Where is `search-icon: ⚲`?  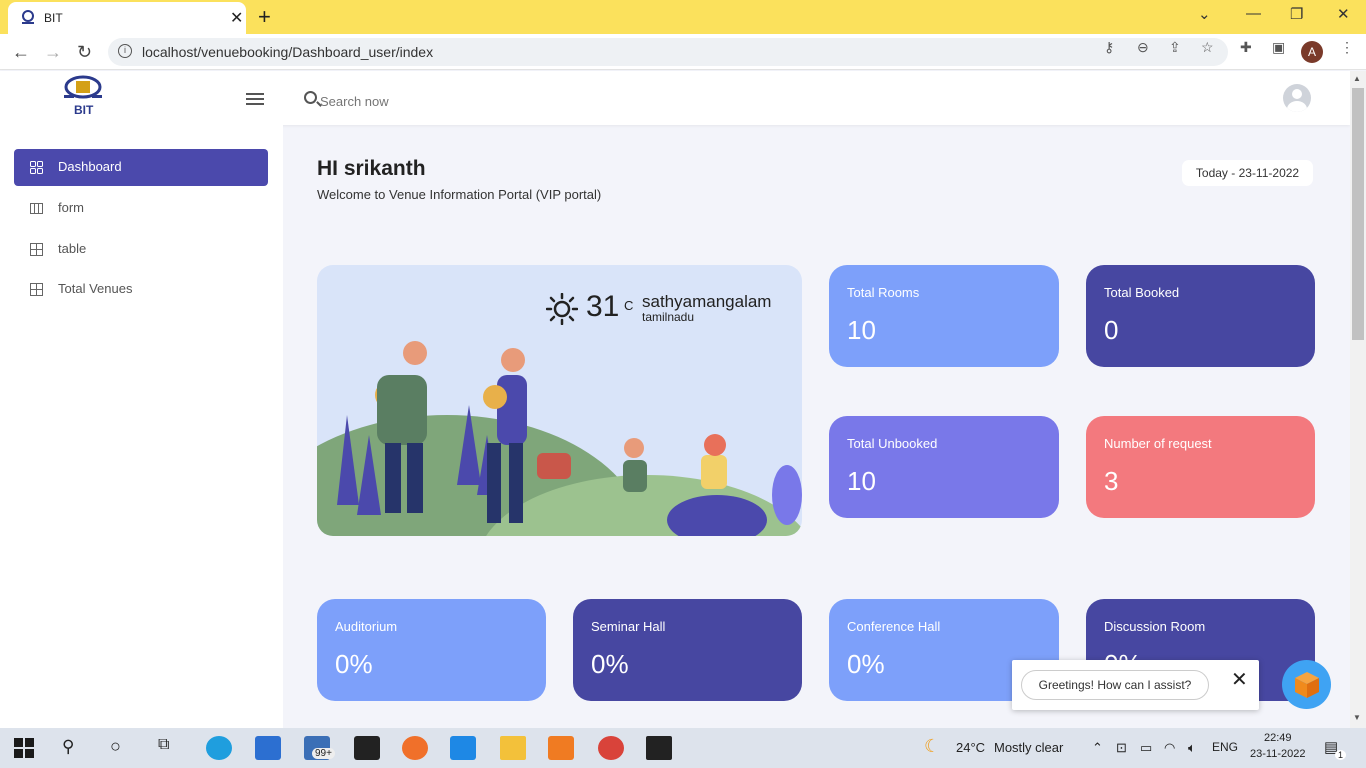 search-icon: ⚲ is located at coordinates (68, 747).